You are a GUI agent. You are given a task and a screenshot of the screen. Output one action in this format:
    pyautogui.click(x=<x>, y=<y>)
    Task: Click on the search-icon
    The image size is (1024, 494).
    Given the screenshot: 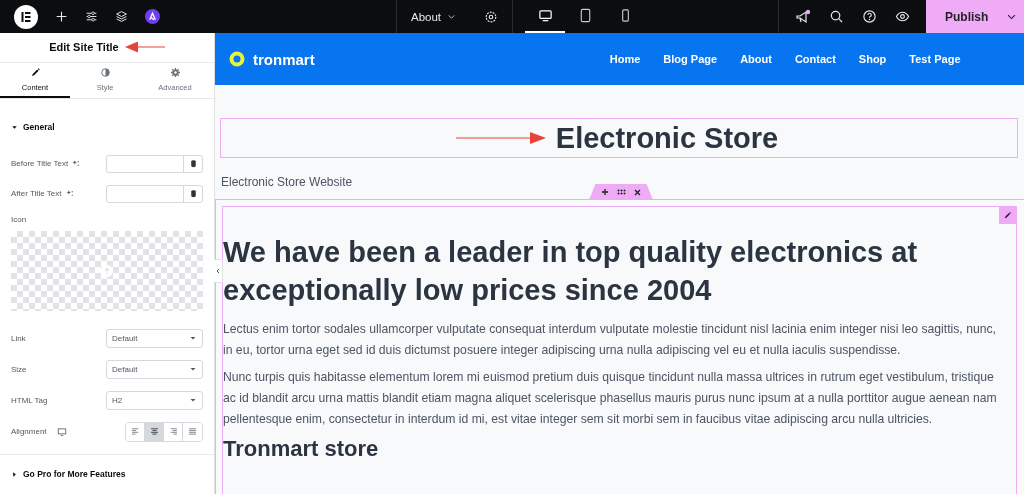 What is the action you would take?
    pyautogui.click(x=836, y=16)
    